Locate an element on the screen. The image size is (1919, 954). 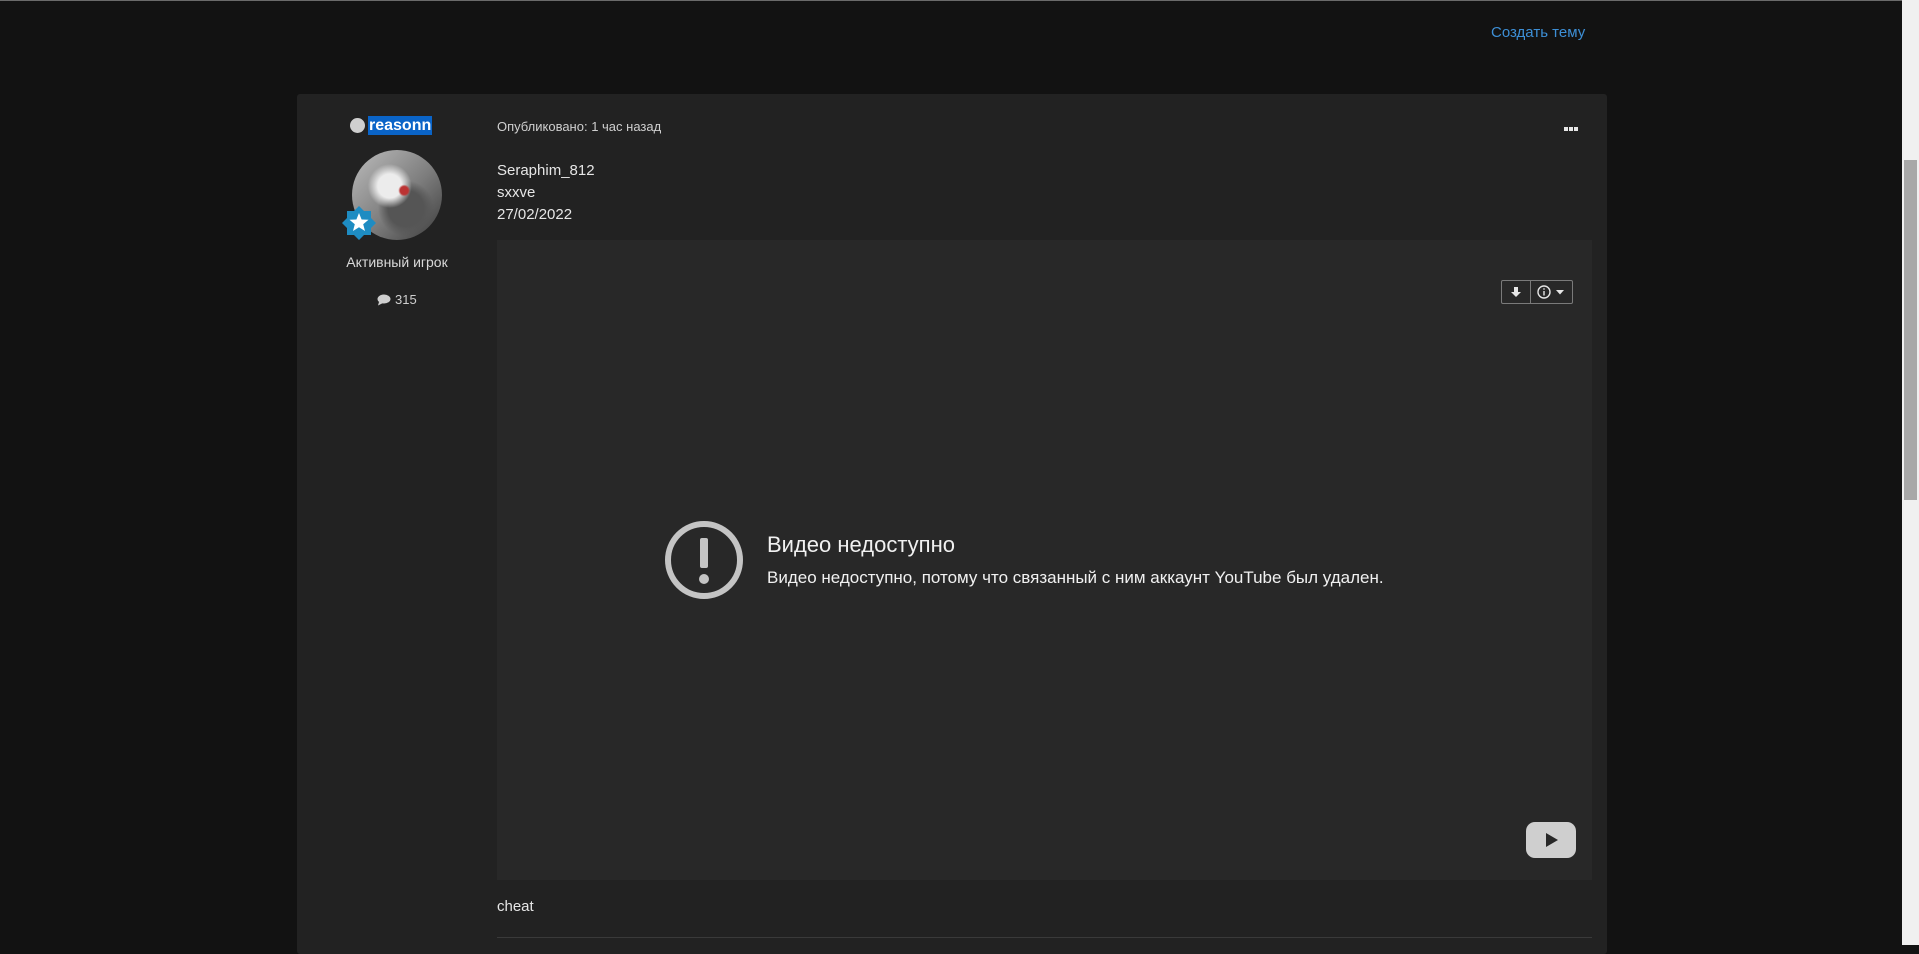
more-options-icon is located at coordinates (1572, 124).